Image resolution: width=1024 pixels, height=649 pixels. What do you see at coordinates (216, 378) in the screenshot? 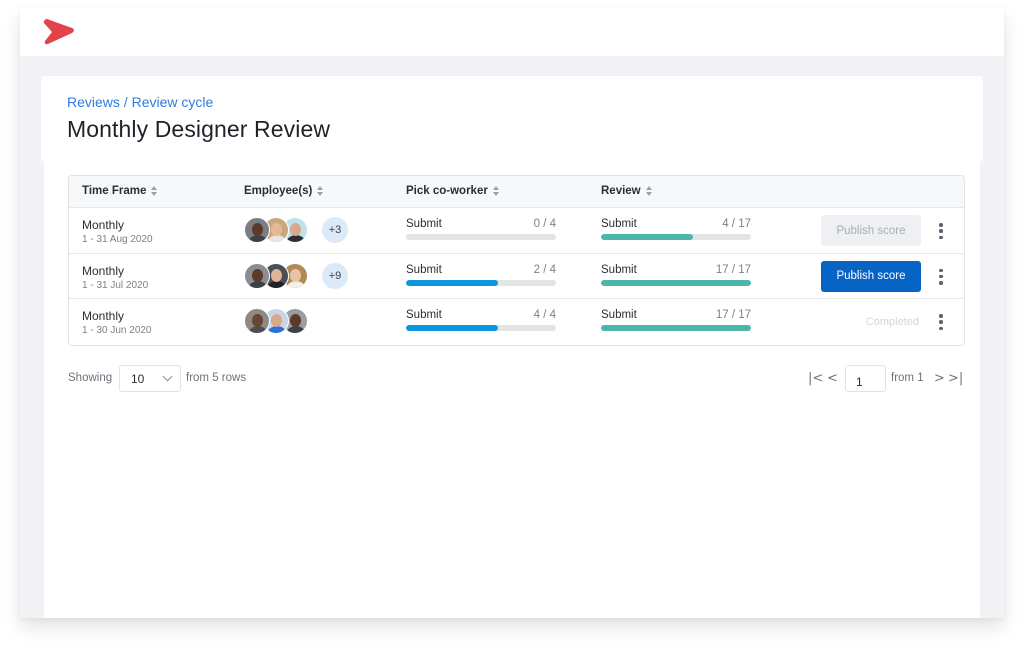
I see `total-rows-label: from 5 rows` at bounding box center [216, 378].